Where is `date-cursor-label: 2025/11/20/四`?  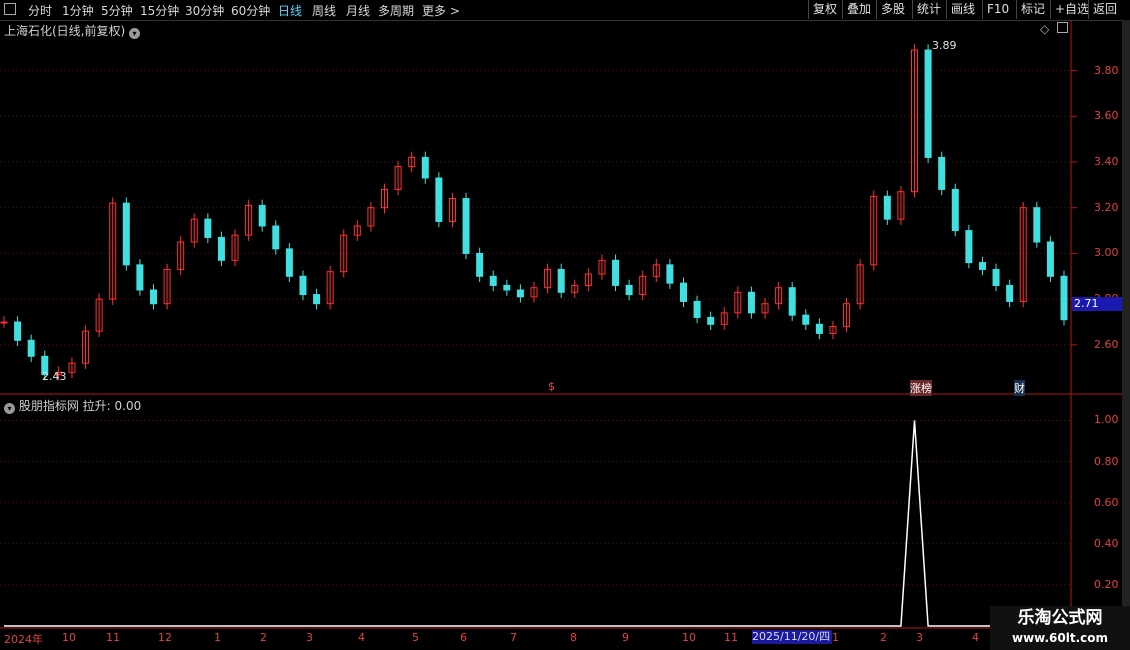 date-cursor-label: 2025/11/20/四 is located at coordinates (792, 637).